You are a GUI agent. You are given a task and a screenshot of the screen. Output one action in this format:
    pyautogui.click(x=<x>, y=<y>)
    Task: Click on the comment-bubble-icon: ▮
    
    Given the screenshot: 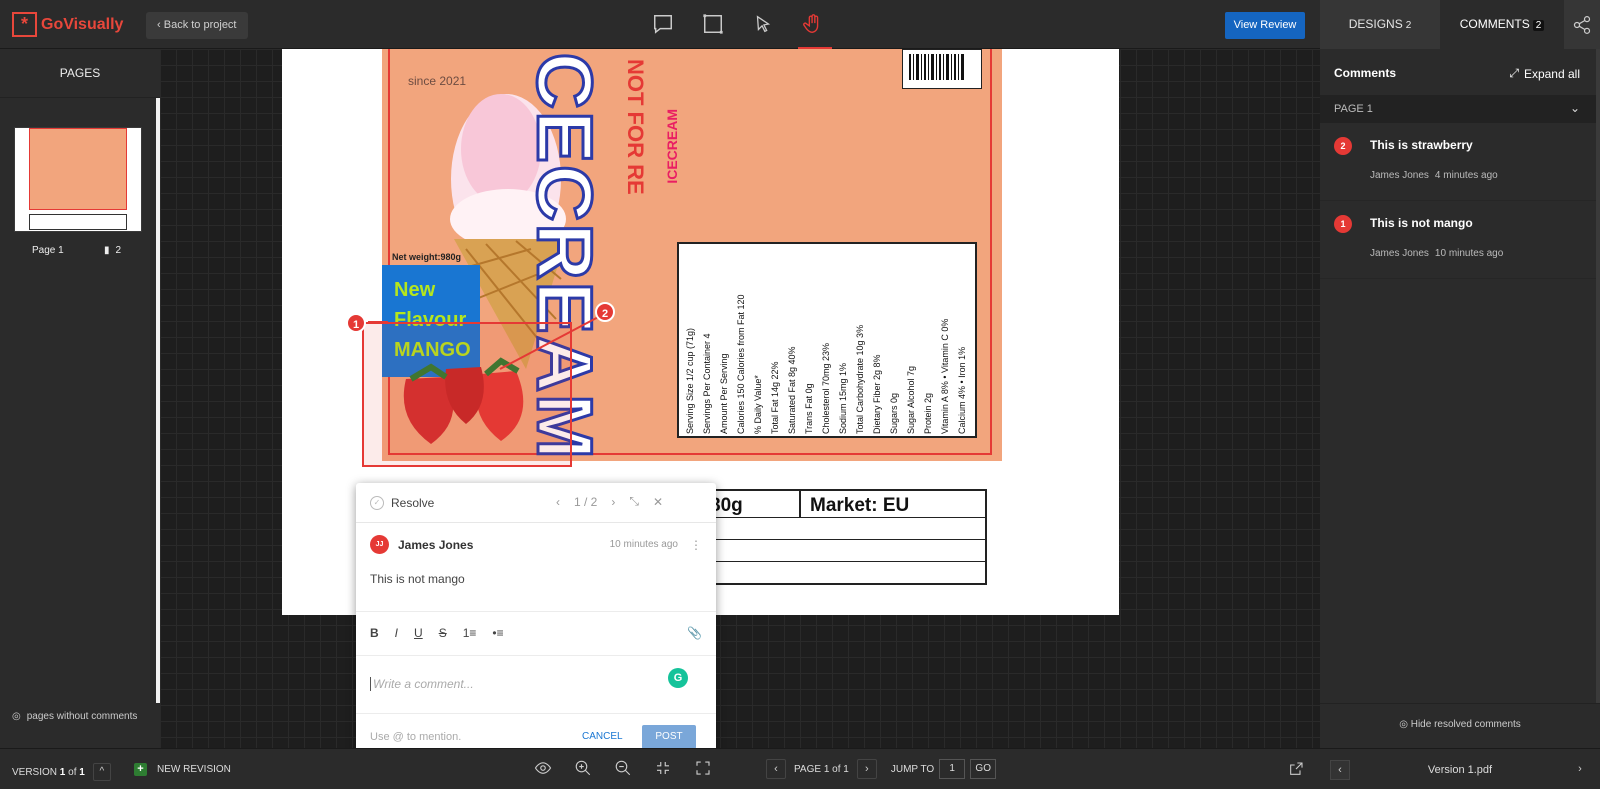 What is the action you would take?
    pyautogui.click(x=107, y=250)
    